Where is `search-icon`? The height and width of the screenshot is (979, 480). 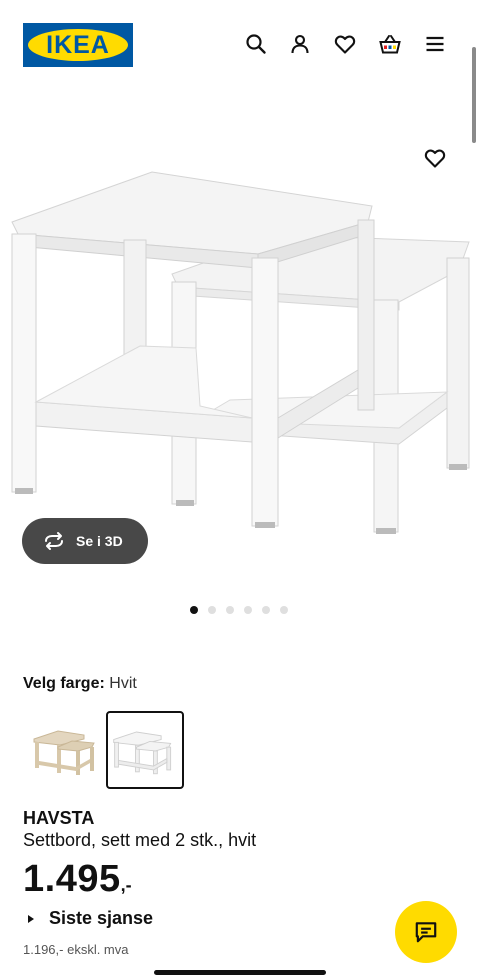 search-icon is located at coordinates (256, 44).